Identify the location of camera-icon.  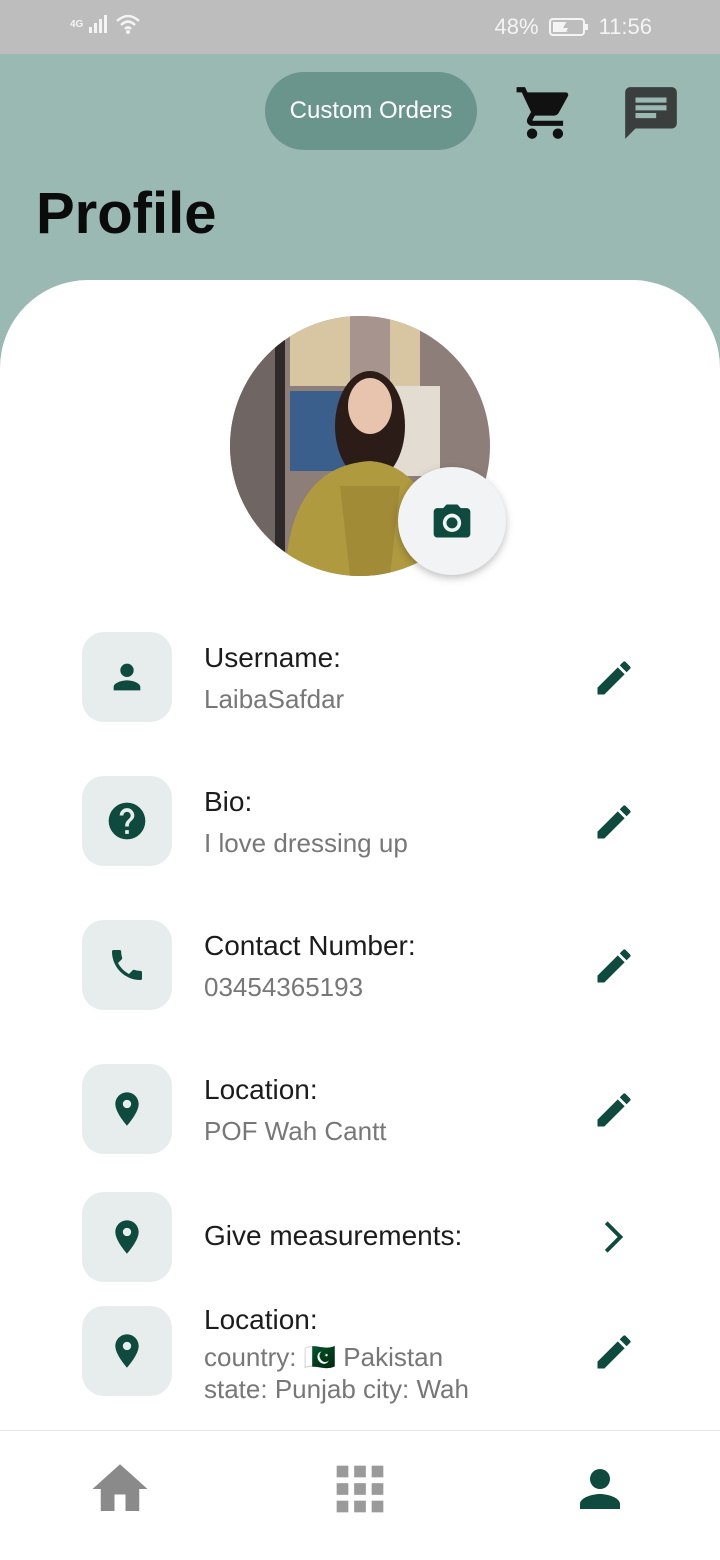
(452, 521).